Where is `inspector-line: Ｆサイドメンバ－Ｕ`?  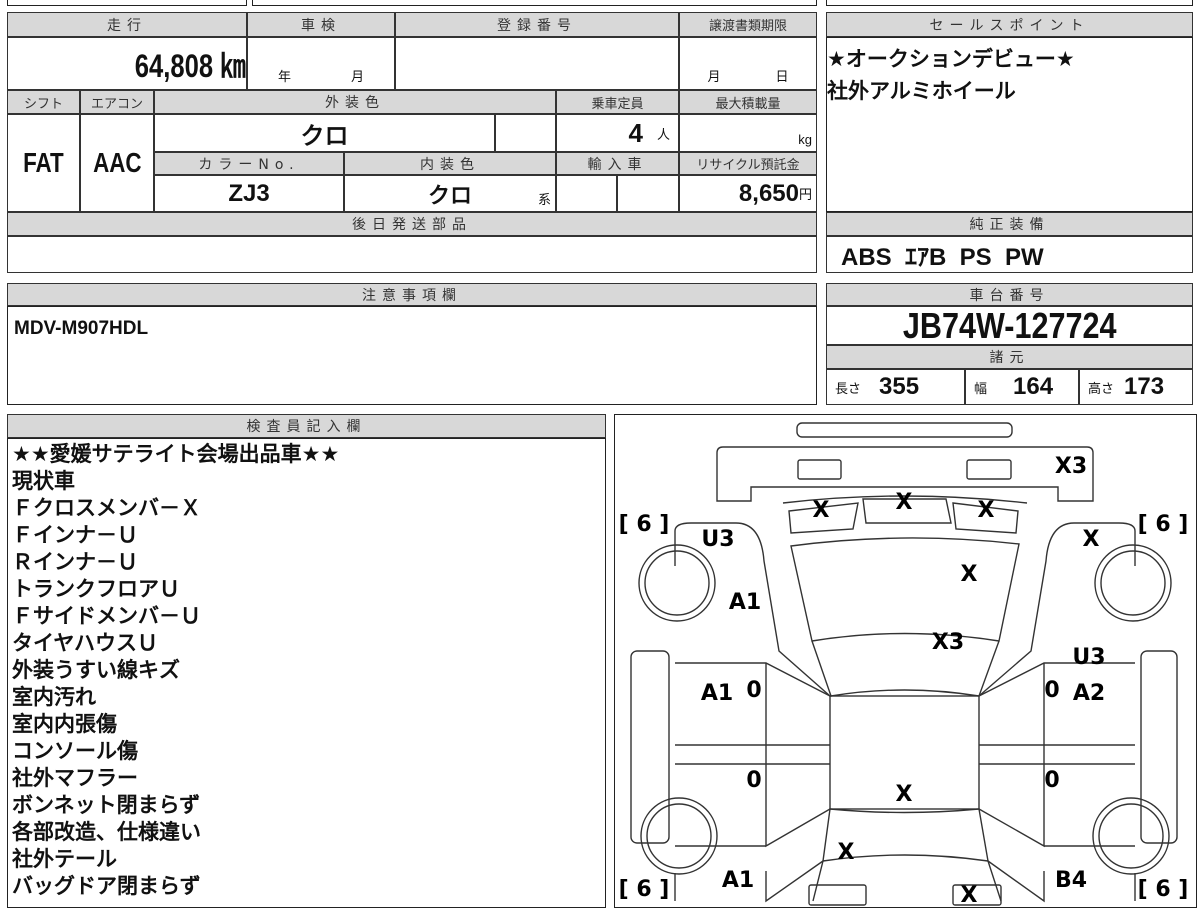 inspector-line: Ｆサイドメンバ－Ｕ is located at coordinates (106, 616).